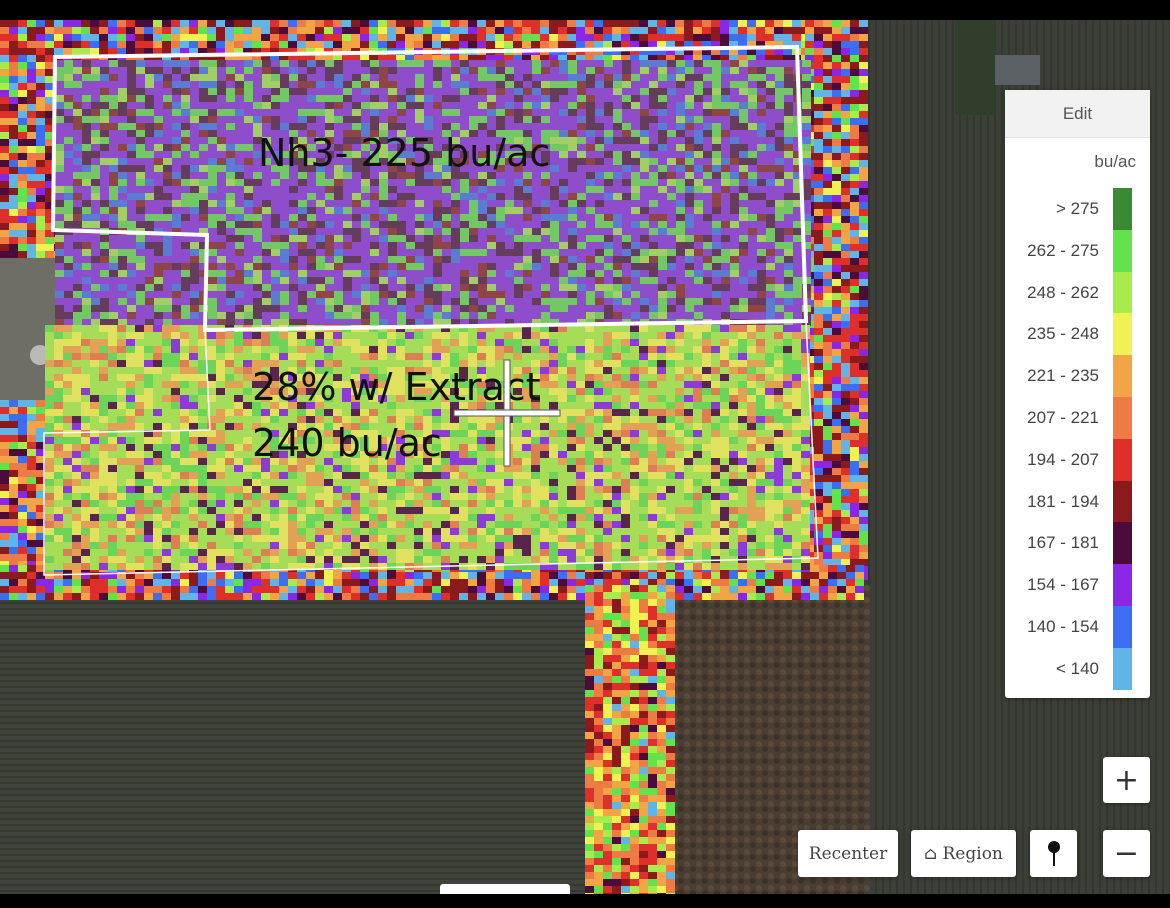 The width and height of the screenshot is (1170, 908). I want to click on legend-item: < 140, so click(1077, 668).